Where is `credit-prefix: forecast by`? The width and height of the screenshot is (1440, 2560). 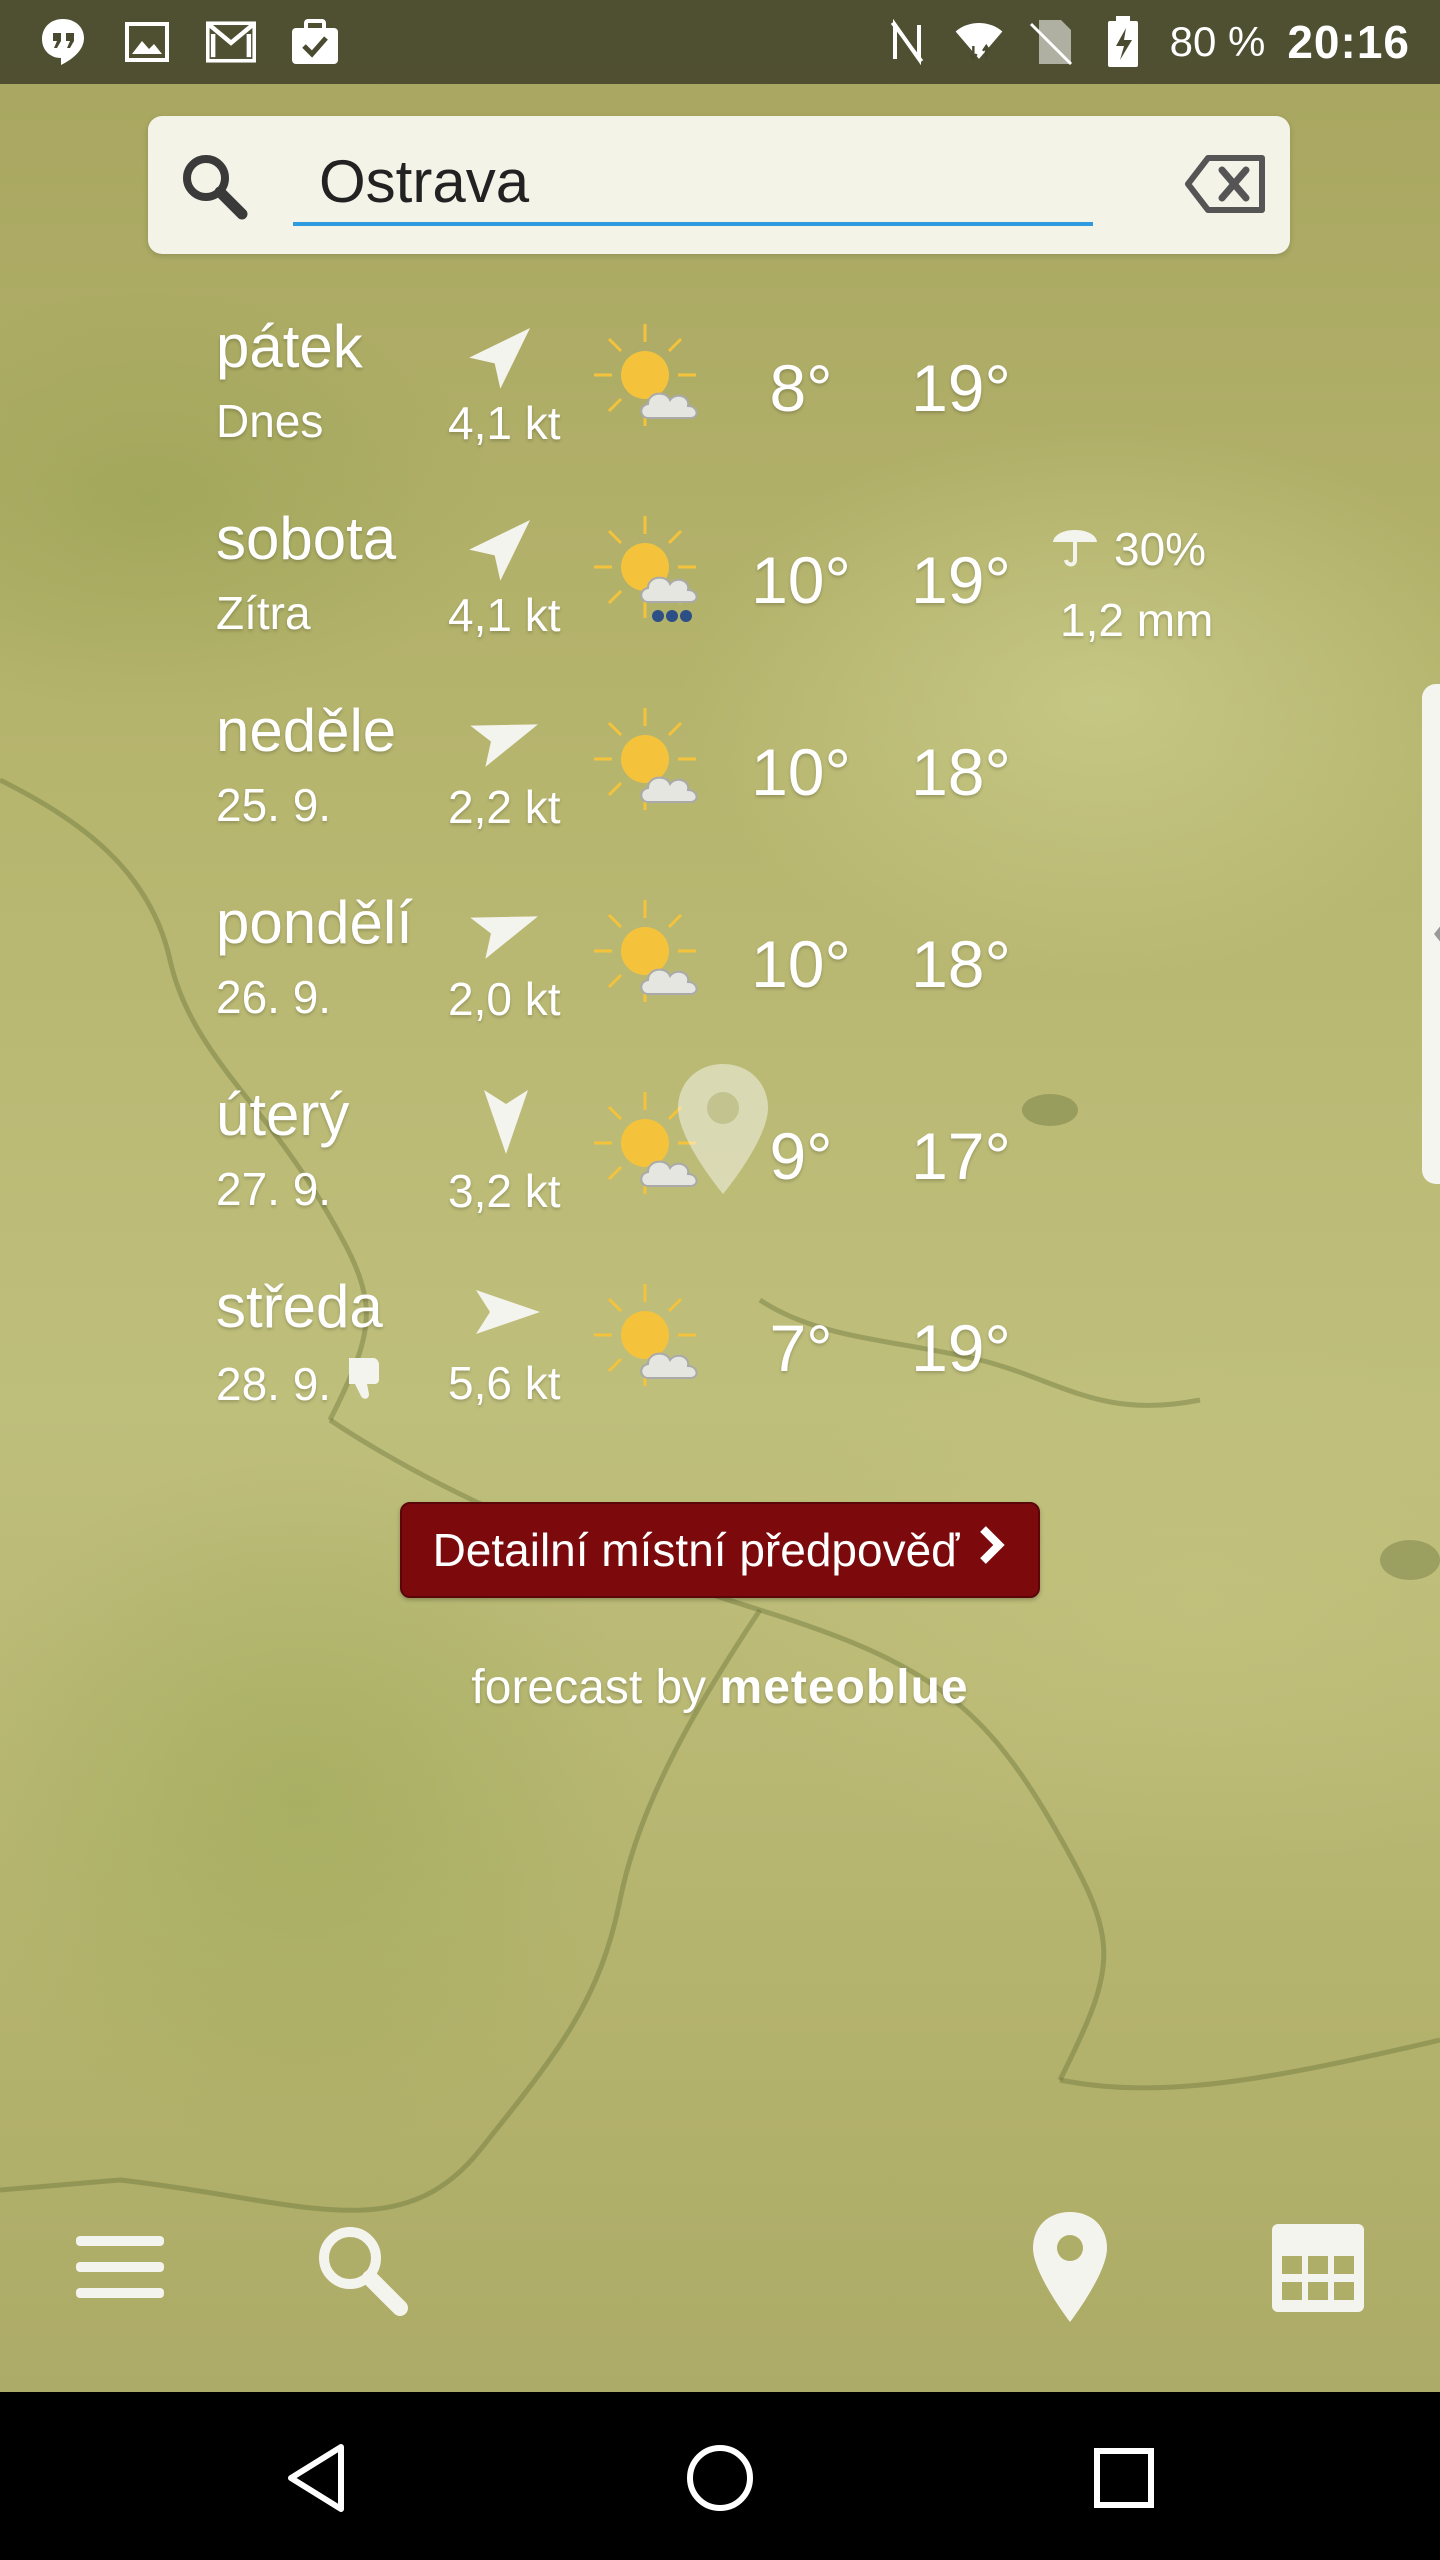
credit-prefix: forecast by is located at coordinates (589, 1687).